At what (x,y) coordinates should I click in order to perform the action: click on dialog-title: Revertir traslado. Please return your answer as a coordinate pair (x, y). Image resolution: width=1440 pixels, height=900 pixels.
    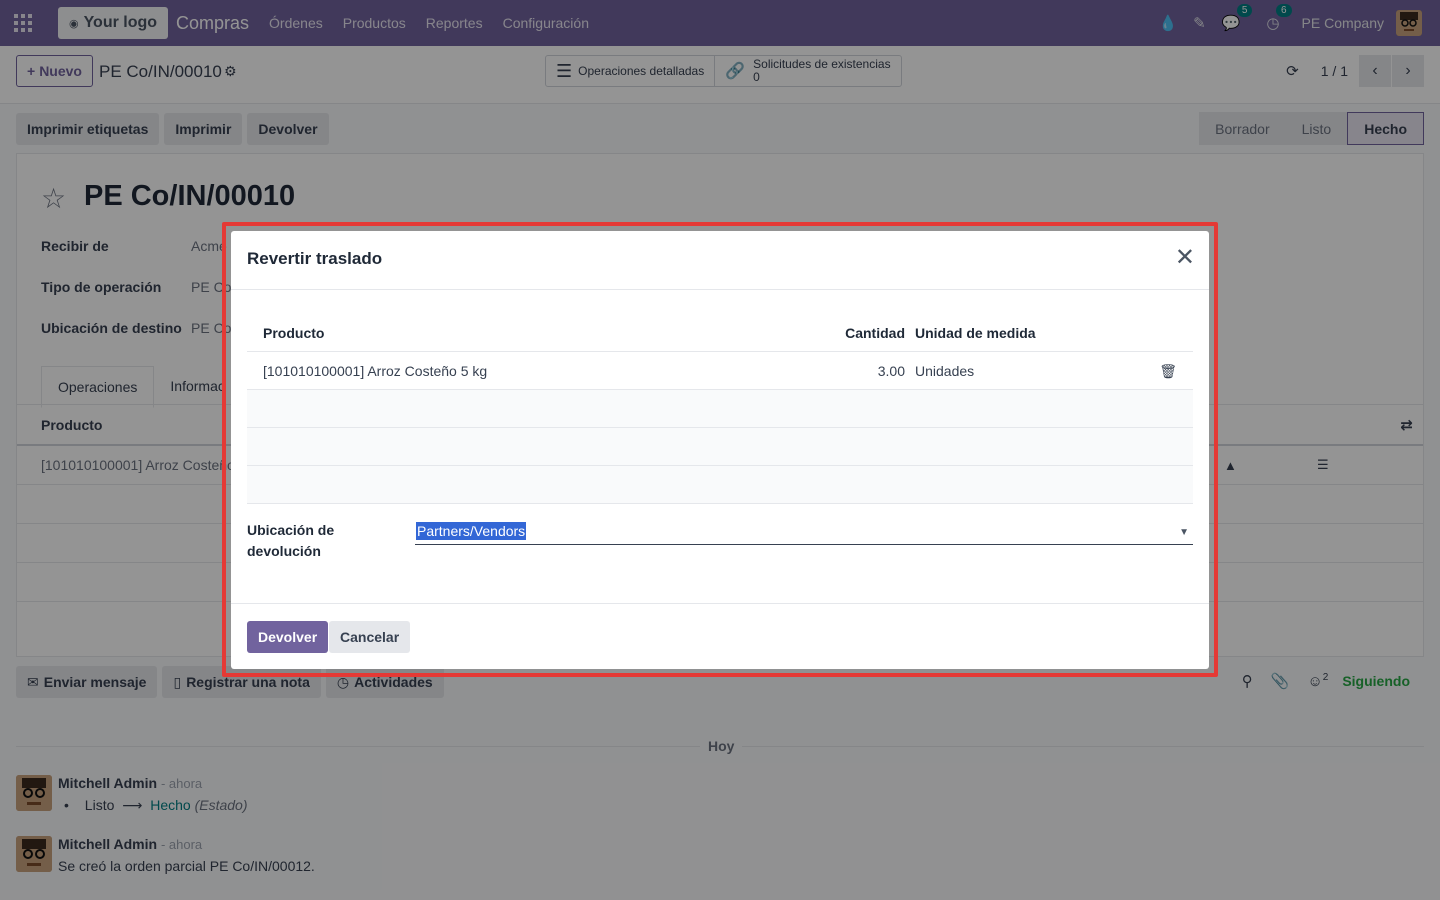
    Looking at the image, I should click on (315, 258).